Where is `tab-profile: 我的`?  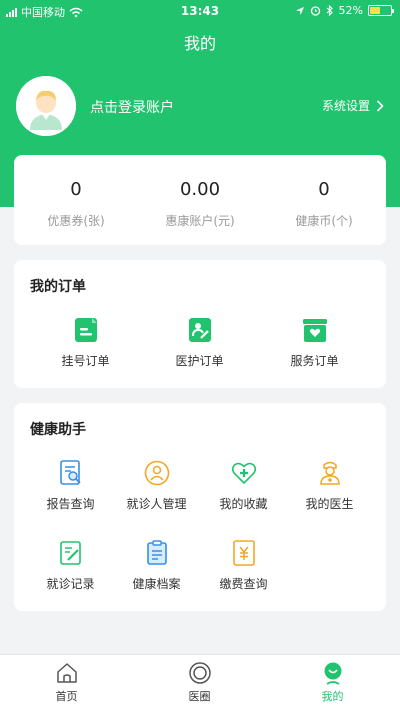
tab-profile: 我的 is located at coordinates (332, 682).